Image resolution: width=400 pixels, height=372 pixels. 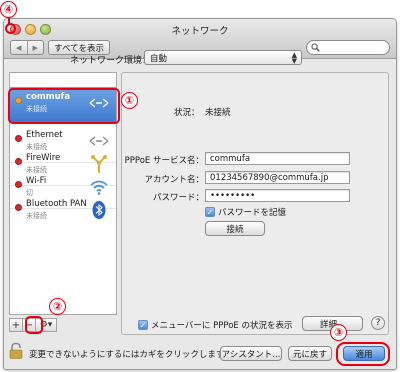 I want to click on revert-button: 元に戻す, so click(x=310, y=353).